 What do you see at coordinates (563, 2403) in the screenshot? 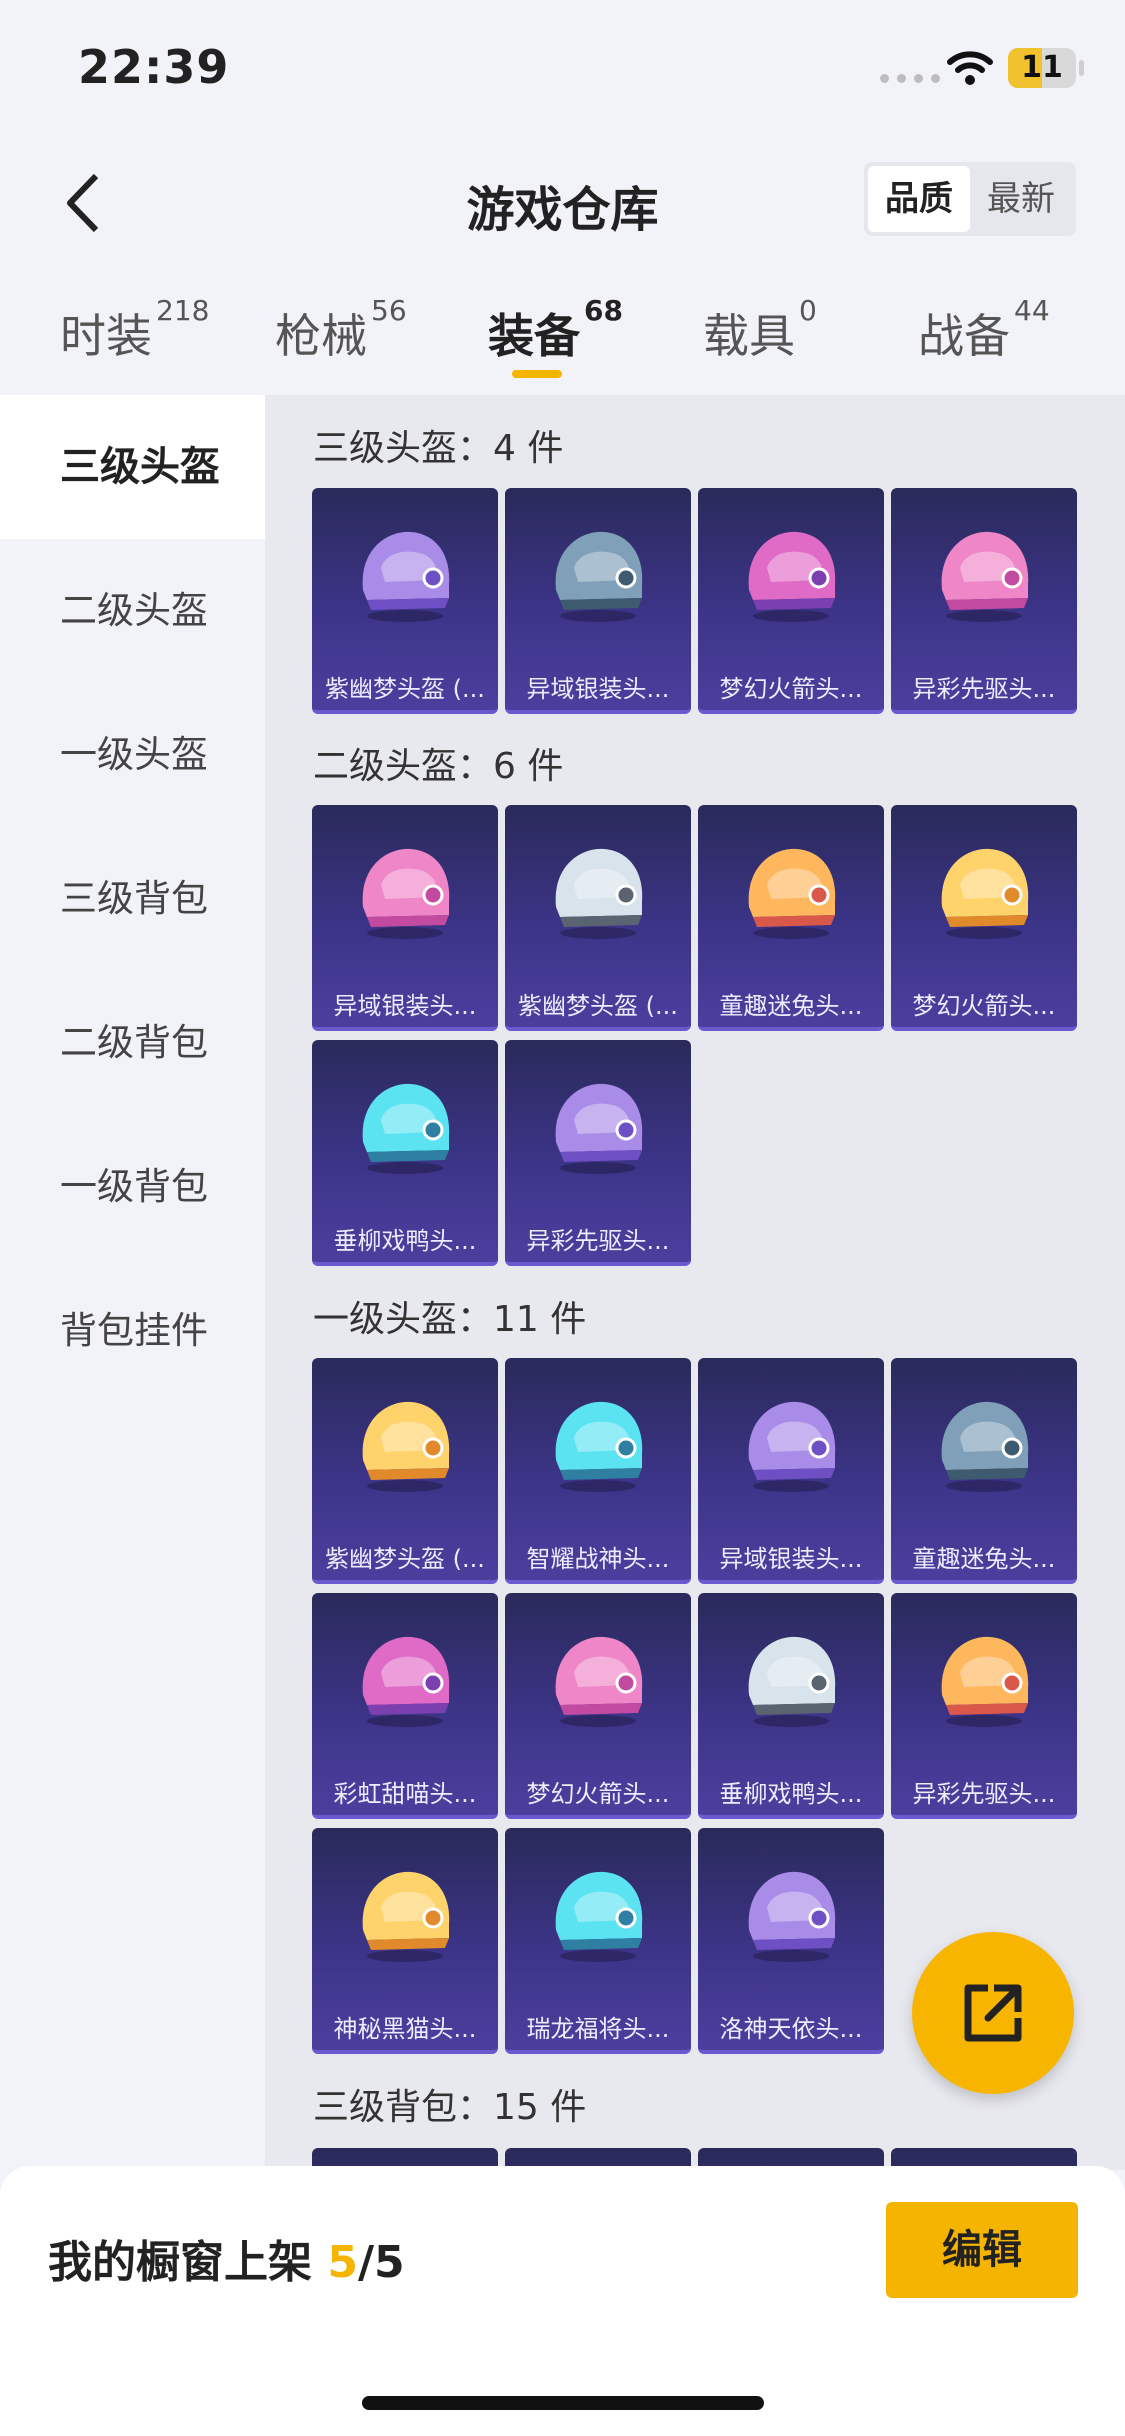
I see `home-indicator` at bounding box center [563, 2403].